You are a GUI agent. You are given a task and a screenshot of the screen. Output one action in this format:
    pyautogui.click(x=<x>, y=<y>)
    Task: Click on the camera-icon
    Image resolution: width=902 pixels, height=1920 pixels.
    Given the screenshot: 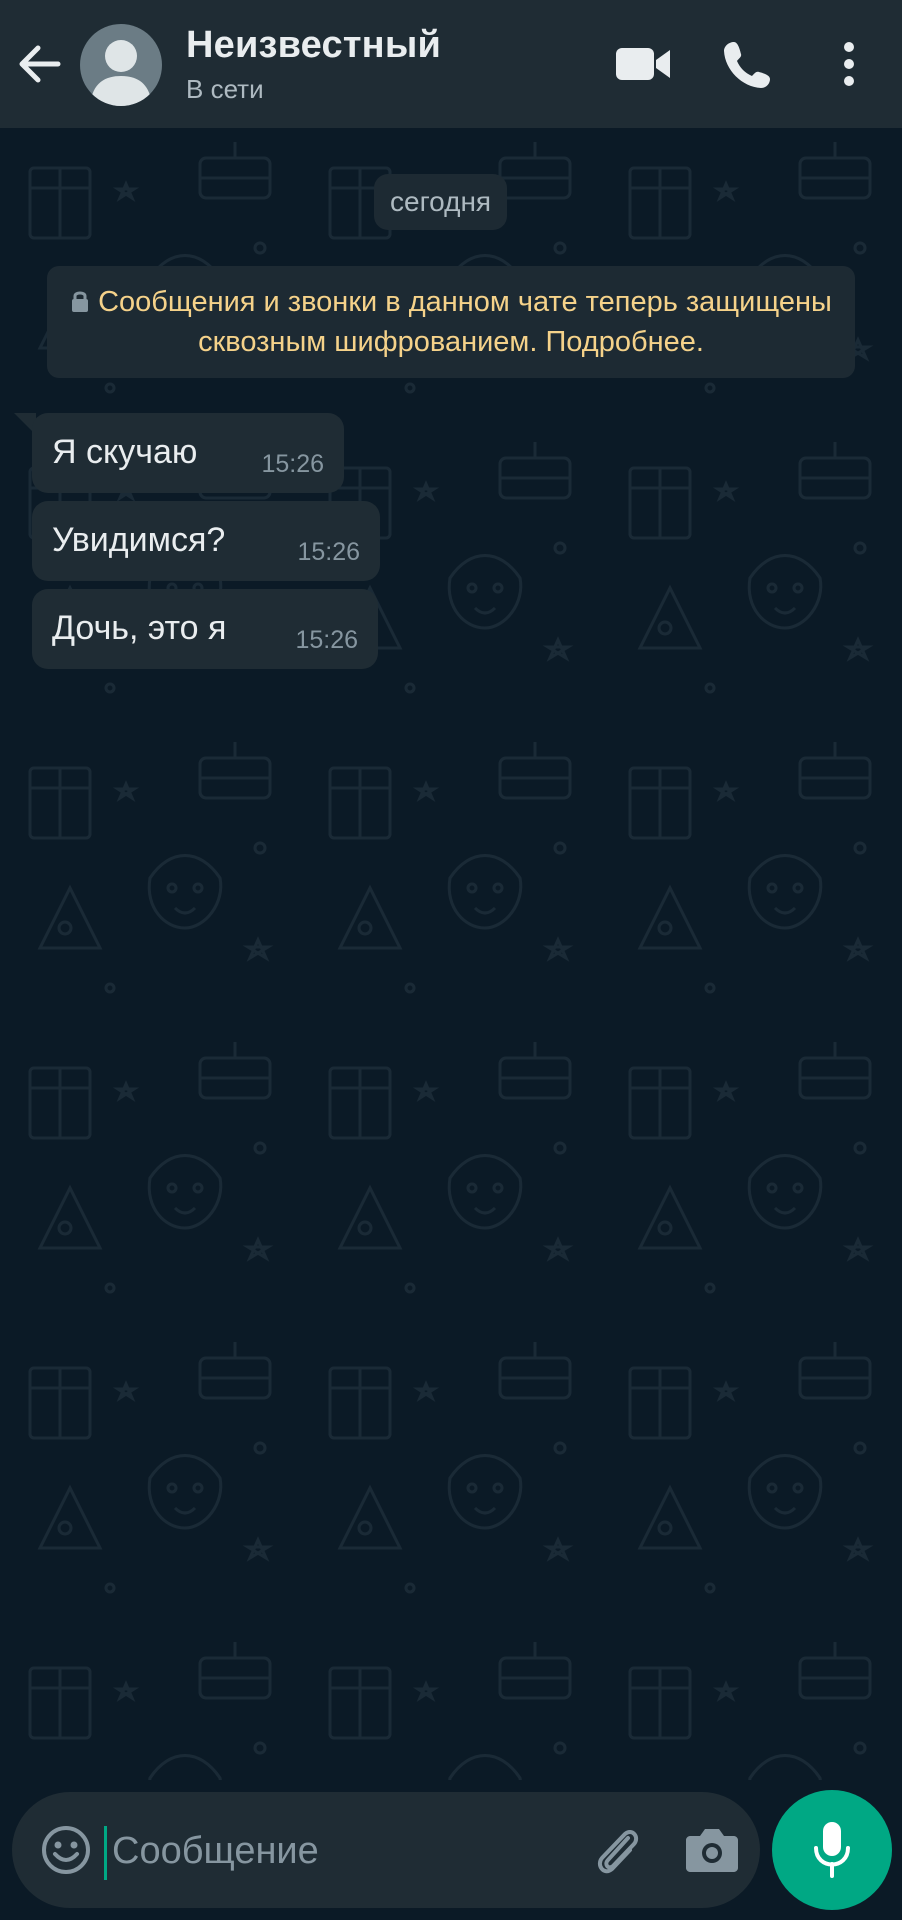 What is the action you would take?
    pyautogui.click(x=712, y=1850)
    